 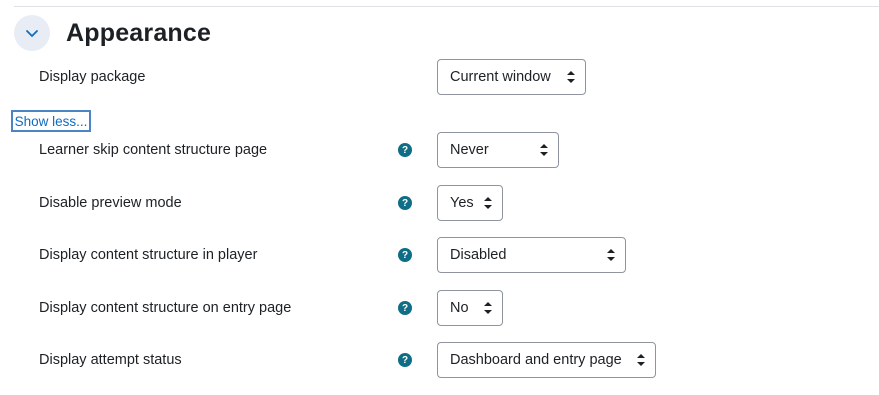 What do you see at coordinates (110, 360) in the screenshot?
I see `setting-label: Display attempt status` at bounding box center [110, 360].